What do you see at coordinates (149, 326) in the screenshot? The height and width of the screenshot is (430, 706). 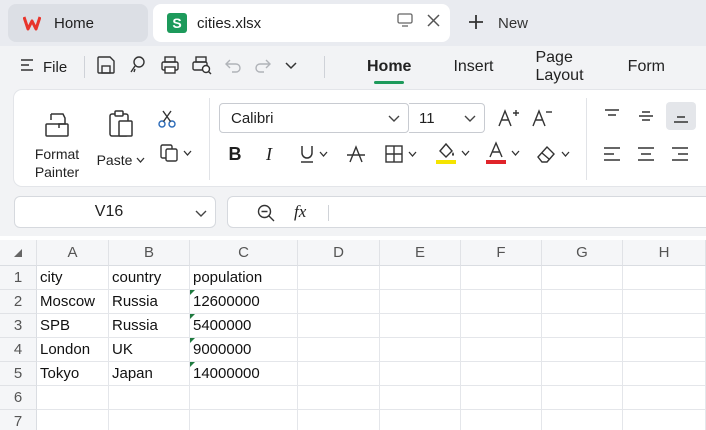 I see `cell-b3: Russia` at bounding box center [149, 326].